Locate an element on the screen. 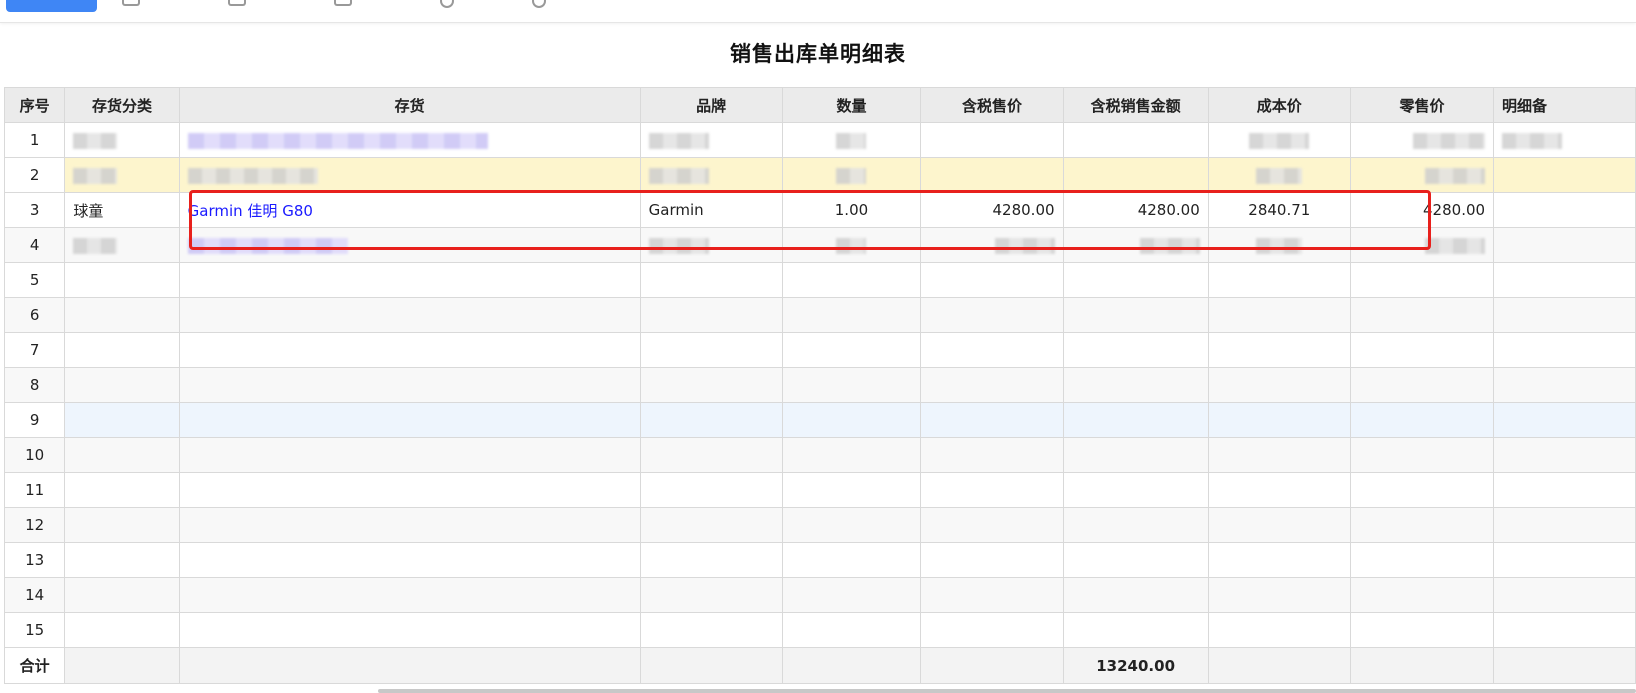 Image resolution: width=1636 pixels, height=693 pixels. table-row: 14 is located at coordinates (820, 595).